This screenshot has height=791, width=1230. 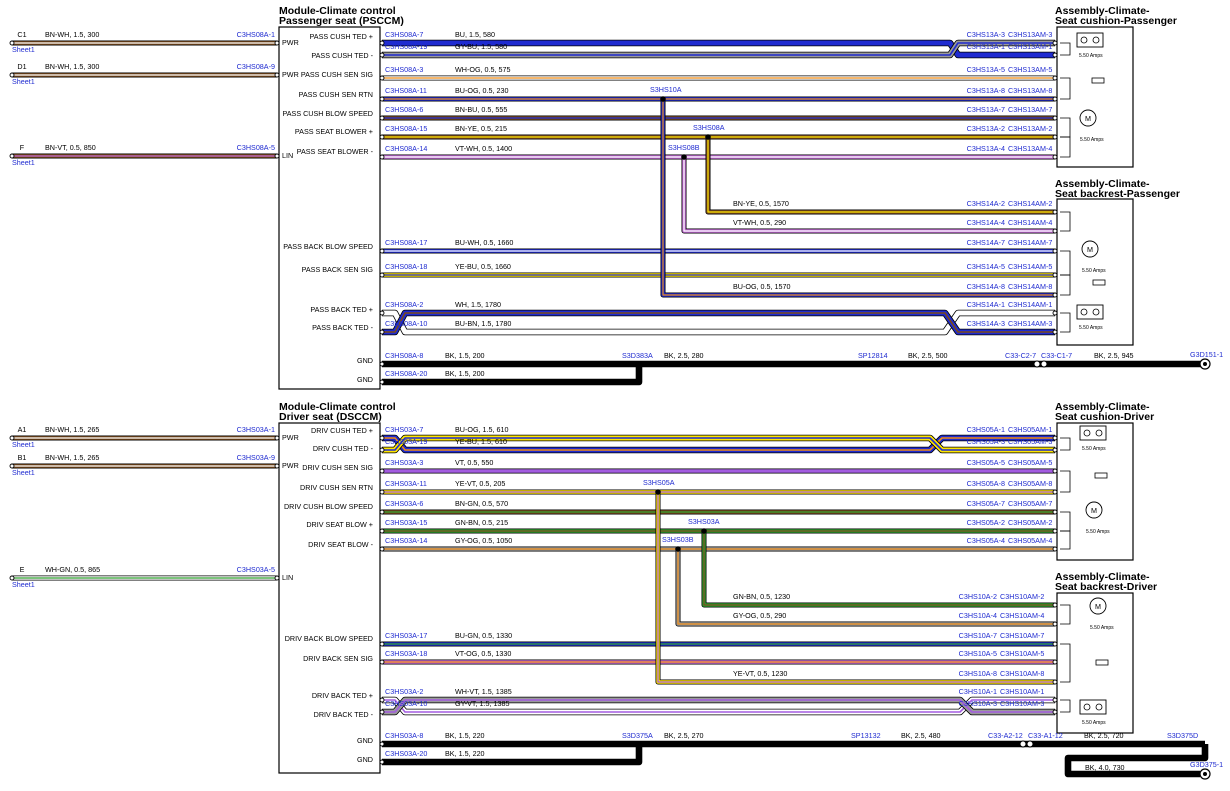 I want to click on pass-ground-icon-dot, so click(x=1205, y=364).